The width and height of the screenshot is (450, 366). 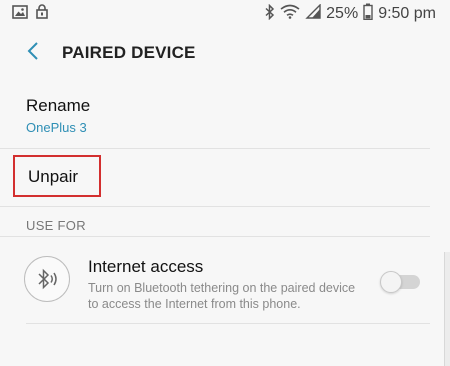 I want to click on internet-access-toggle, so click(x=400, y=282).